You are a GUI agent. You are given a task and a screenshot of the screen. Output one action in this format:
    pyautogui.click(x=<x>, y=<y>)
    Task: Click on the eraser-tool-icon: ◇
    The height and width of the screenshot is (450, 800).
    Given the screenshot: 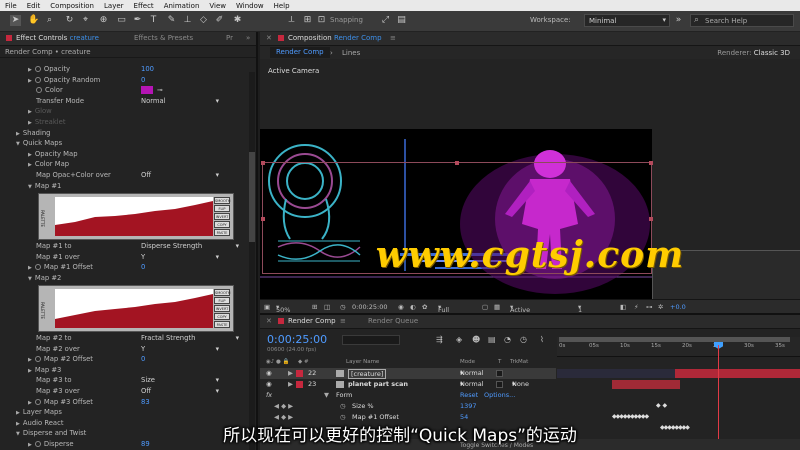 What is the action you would take?
    pyautogui.click(x=203, y=20)
    